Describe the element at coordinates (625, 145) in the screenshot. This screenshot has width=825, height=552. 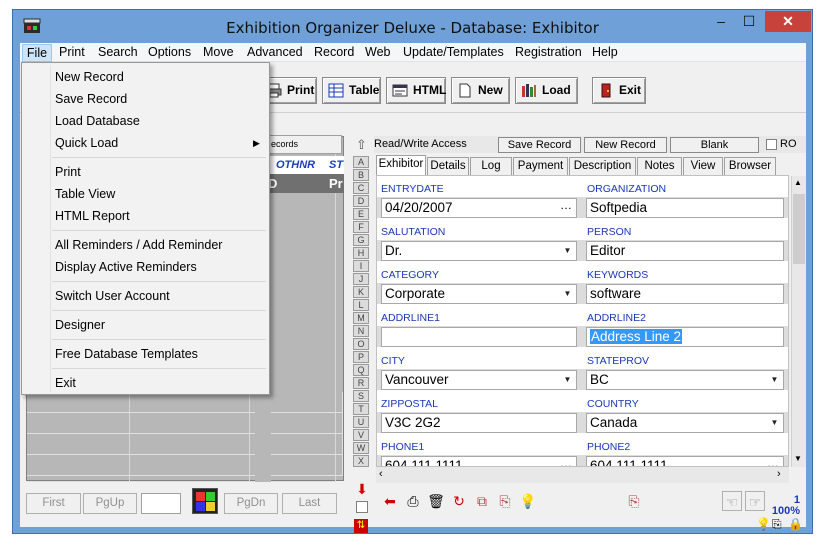
I see `new-record-button: New Record` at that location.